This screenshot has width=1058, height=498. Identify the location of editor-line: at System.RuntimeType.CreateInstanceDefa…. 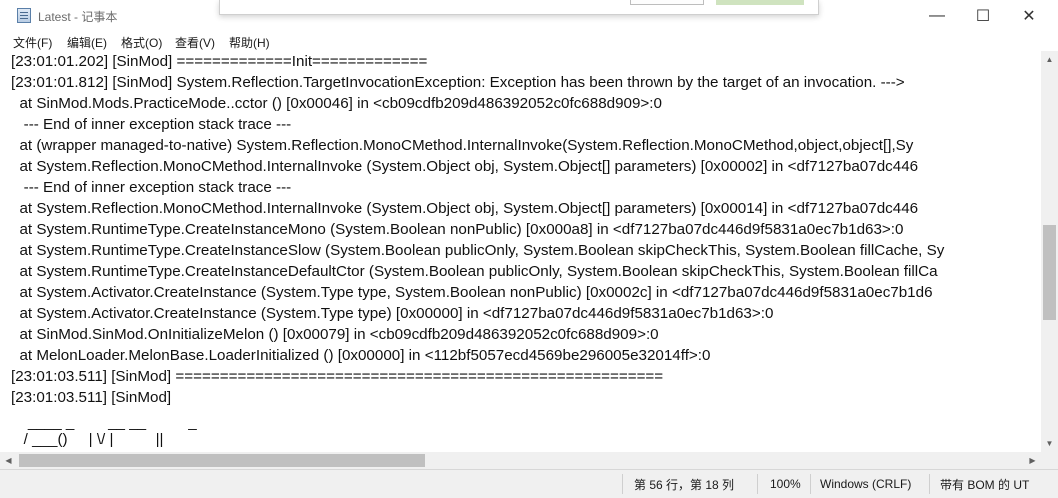
(474, 271).